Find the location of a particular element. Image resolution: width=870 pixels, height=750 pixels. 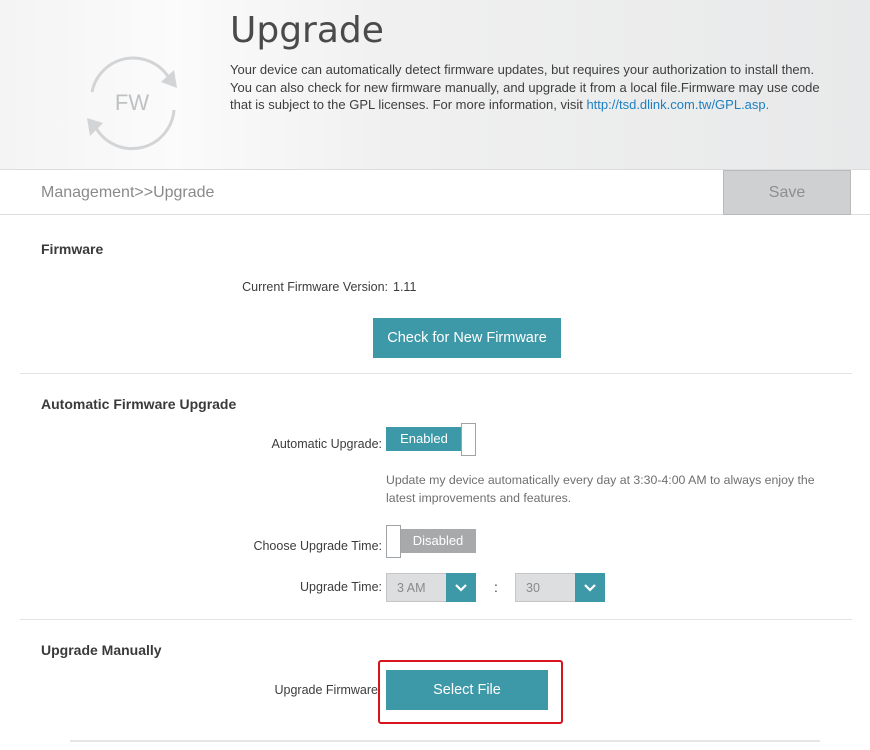

toggle-state-label: Disabled is located at coordinates (438, 541).